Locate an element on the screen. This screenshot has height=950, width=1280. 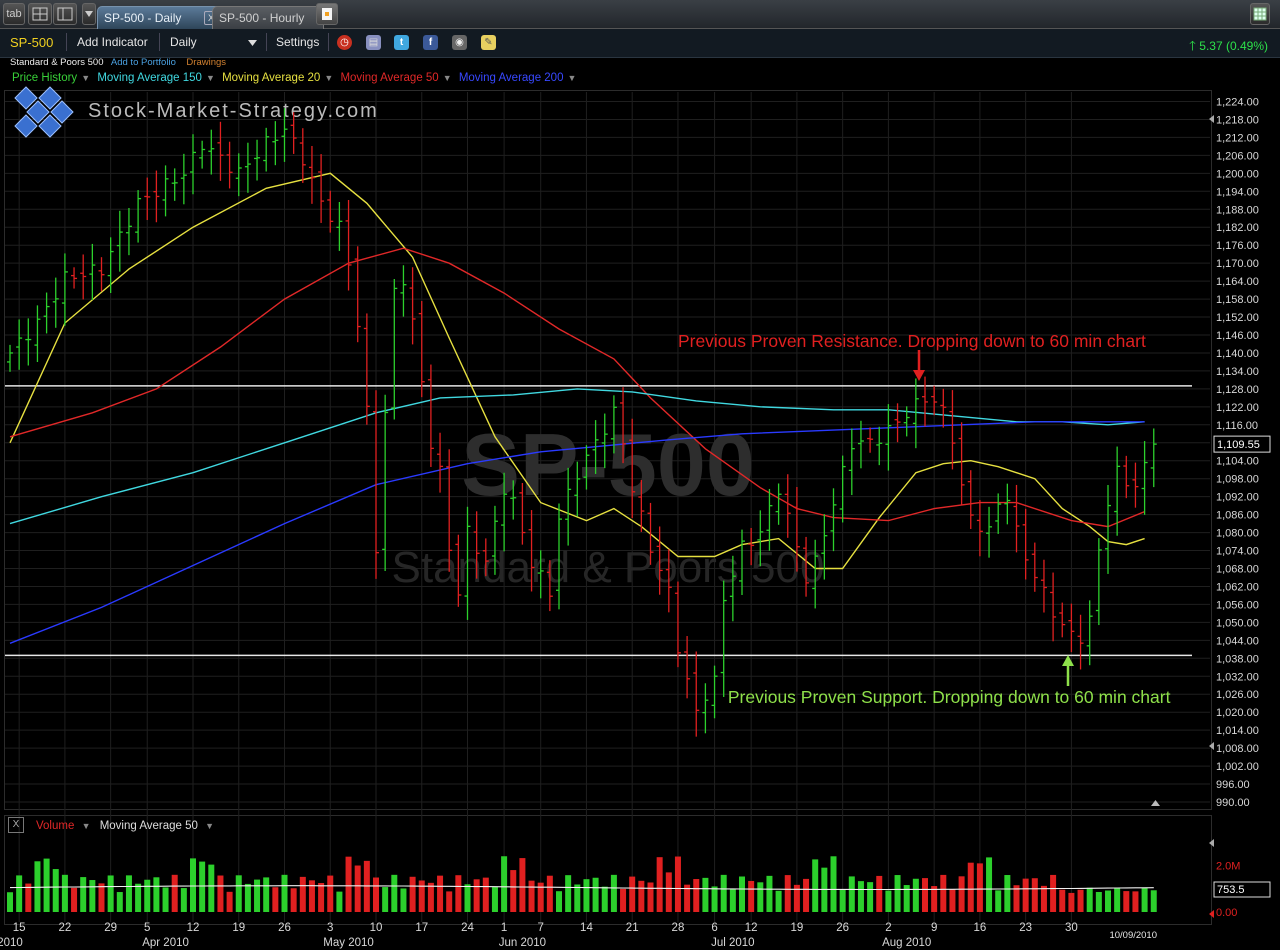
price-tick-label: 1,146.00 is located at coordinates (1237, 336).